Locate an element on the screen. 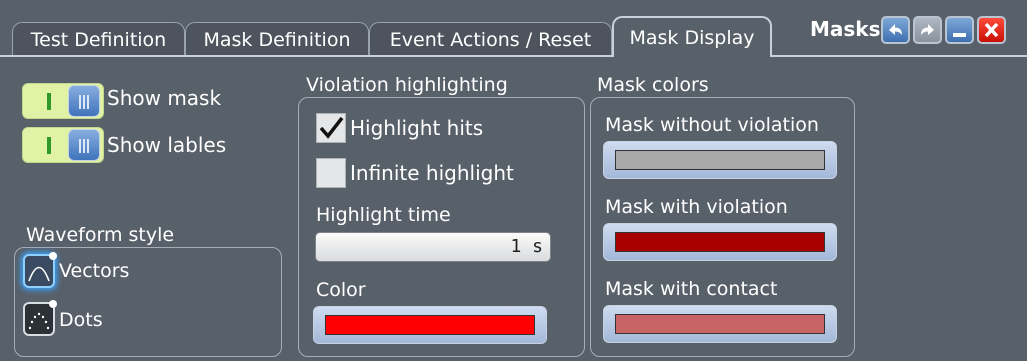 This screenshot has width=1027, height=361. tab-mask-display: Mask Display is located at coordinates (692, 36).